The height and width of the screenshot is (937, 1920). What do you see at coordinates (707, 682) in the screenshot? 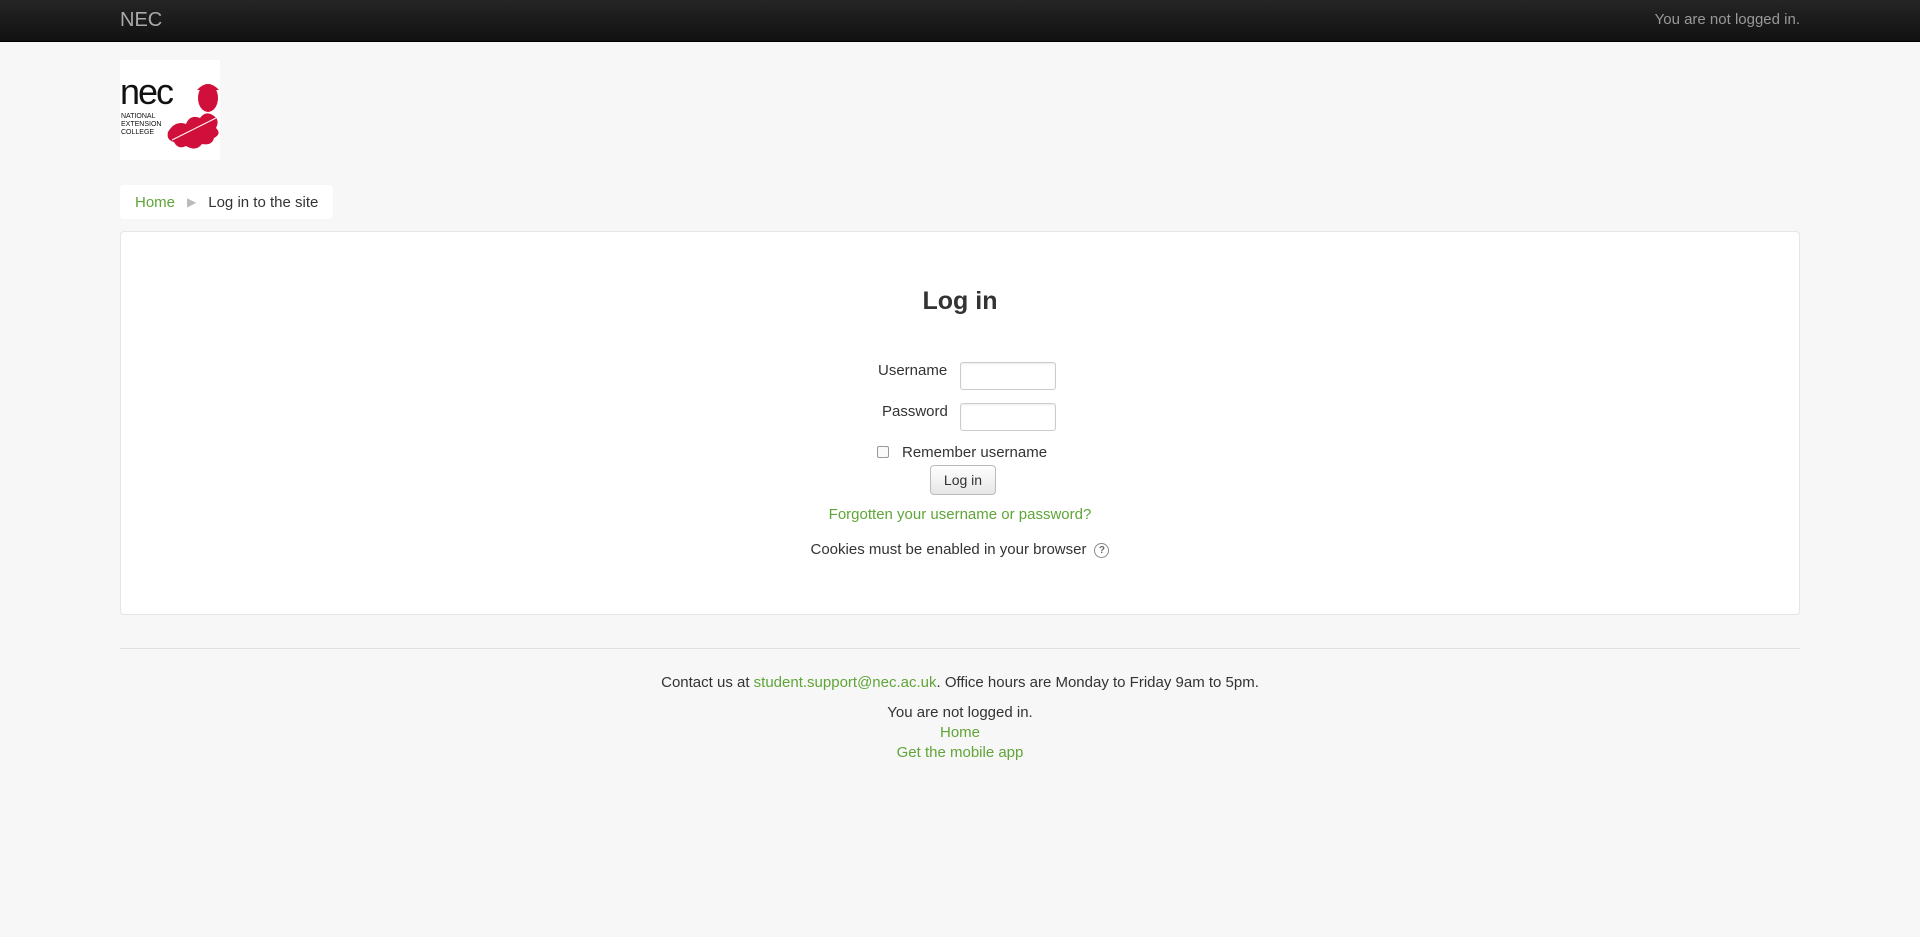
I see `footer-contact-prefix: Contact us at` at bounding box center [707, 682].